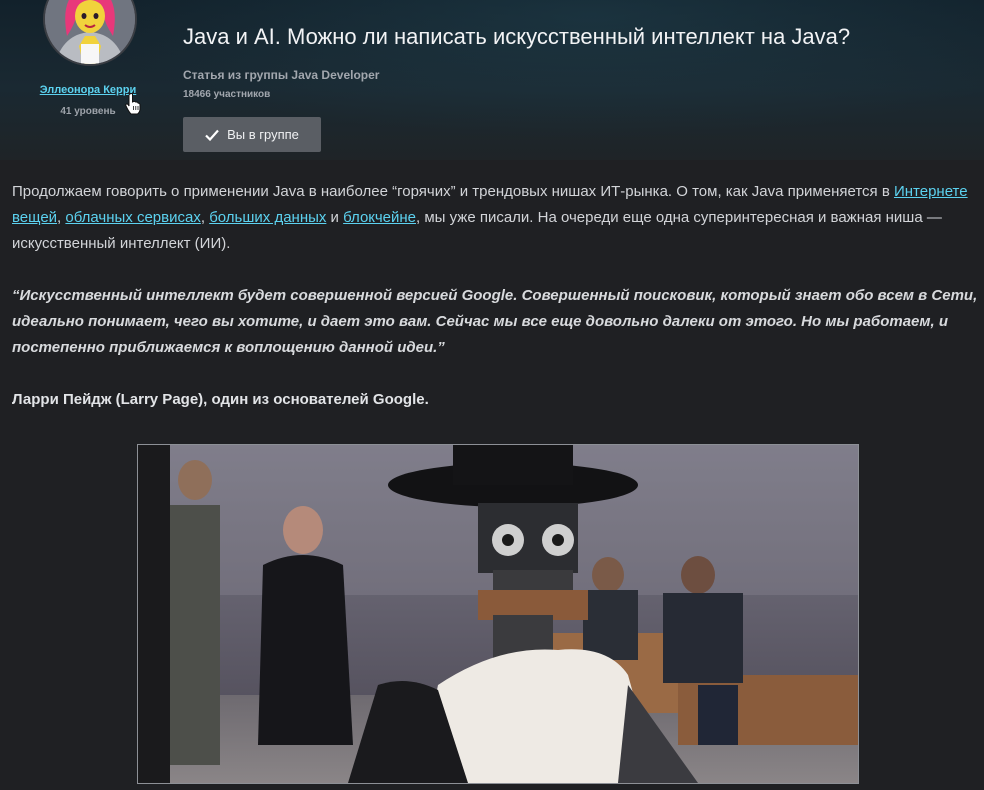 The width and height of the screenshot is (984, 790). What do you see at coordinates (267, 217) in the screenshot?
I see `link-bigdata: больших данных` at bounding box center [267, 217].